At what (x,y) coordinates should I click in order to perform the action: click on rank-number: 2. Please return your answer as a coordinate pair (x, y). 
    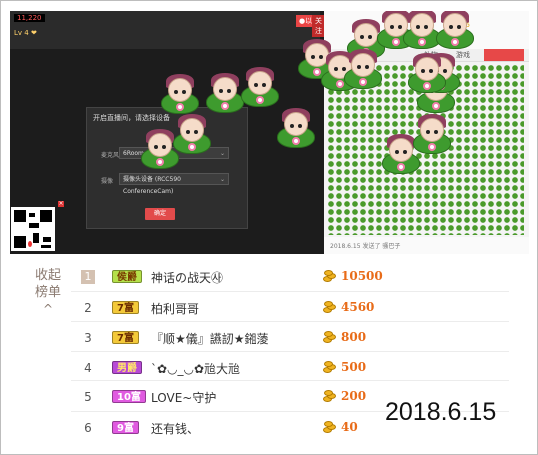
    Looking at the image, I should click on (88, 308).